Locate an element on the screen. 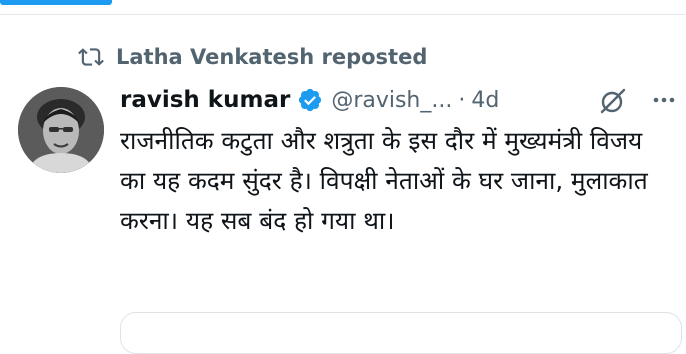  divider is located at coordinates (343, 14).